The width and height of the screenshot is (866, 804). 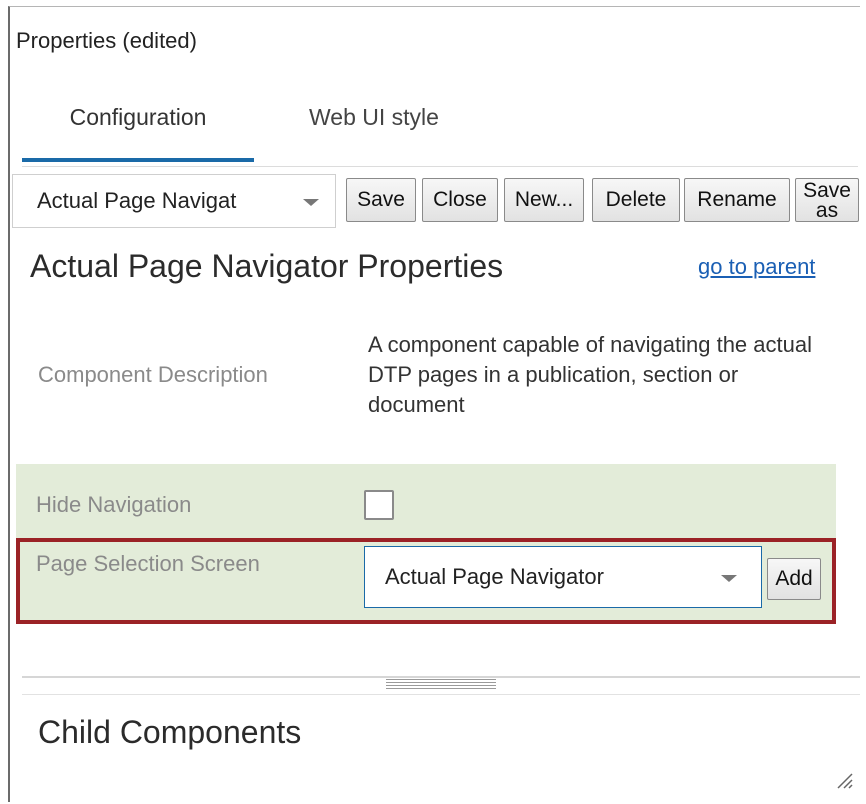 I want to click on splitter-divider-lower, so click(x=441, y=694).